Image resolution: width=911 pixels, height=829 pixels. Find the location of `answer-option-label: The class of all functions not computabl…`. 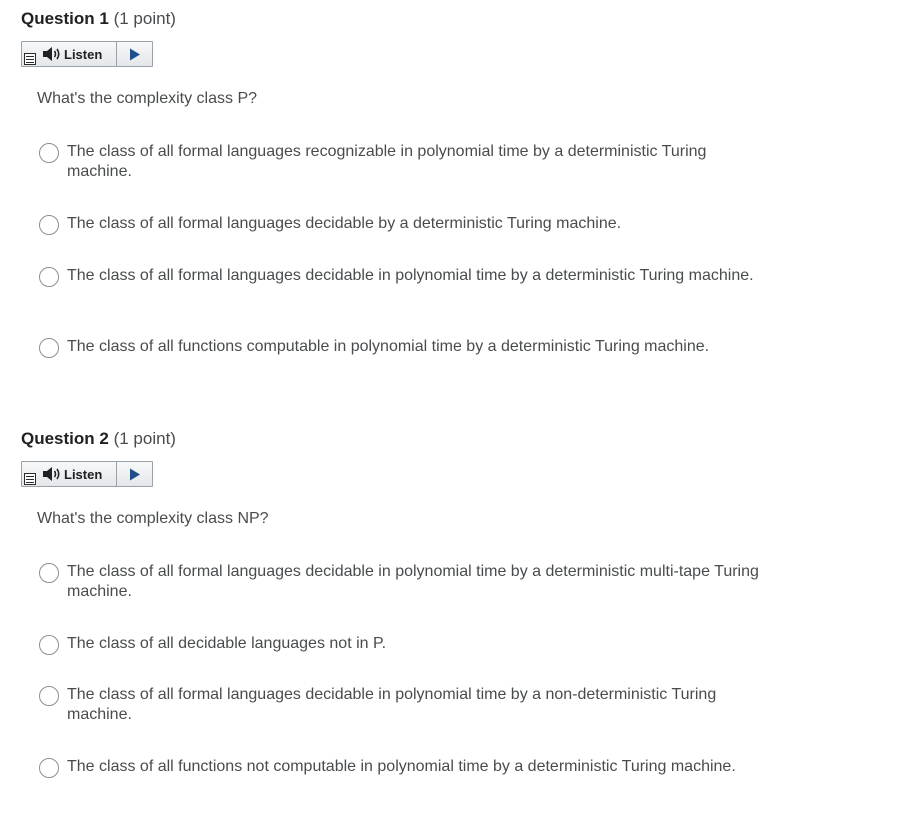

answer-option-label: The class of all functions not computabl… is located at coordinates (401, 766).